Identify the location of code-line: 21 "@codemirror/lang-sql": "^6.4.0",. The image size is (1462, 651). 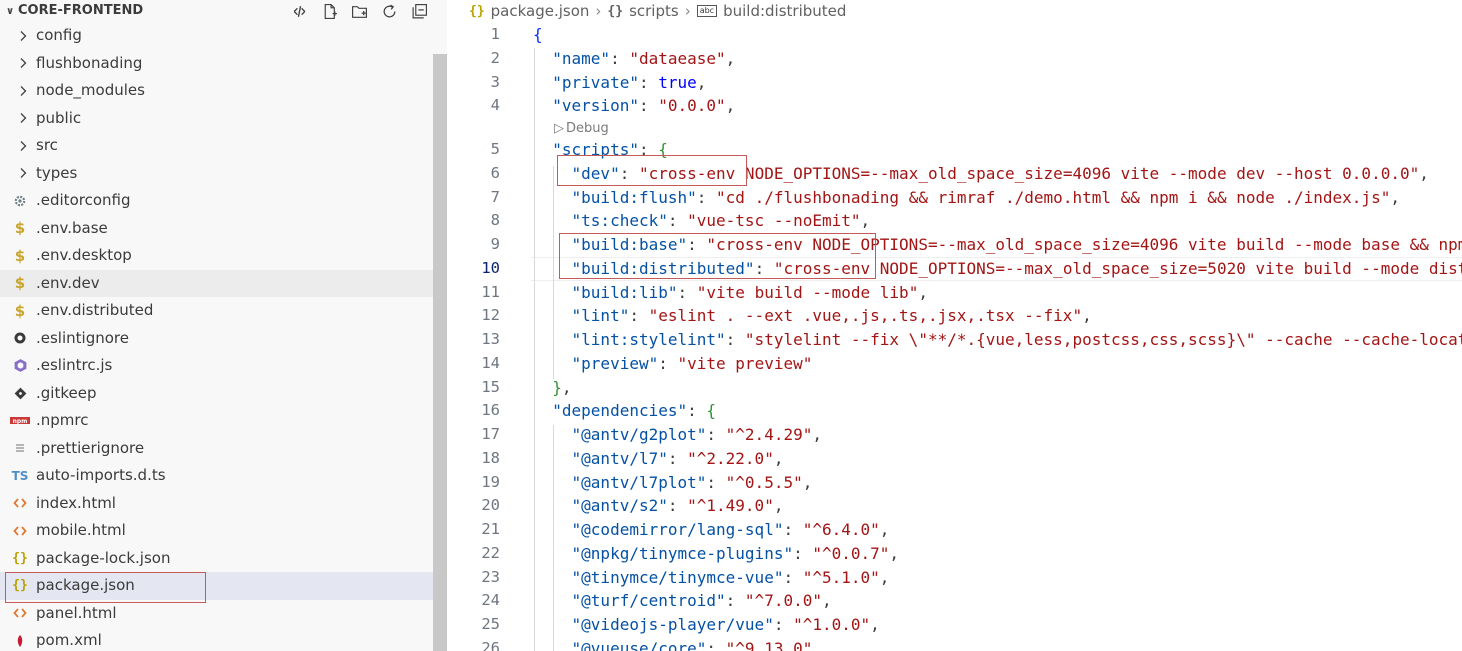
(954, 530).